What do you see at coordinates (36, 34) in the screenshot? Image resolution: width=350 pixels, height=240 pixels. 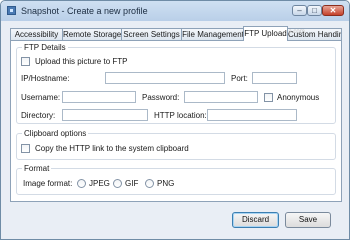 I see `tab-accessibility: Accessibility` at bounding box center [36, 34].